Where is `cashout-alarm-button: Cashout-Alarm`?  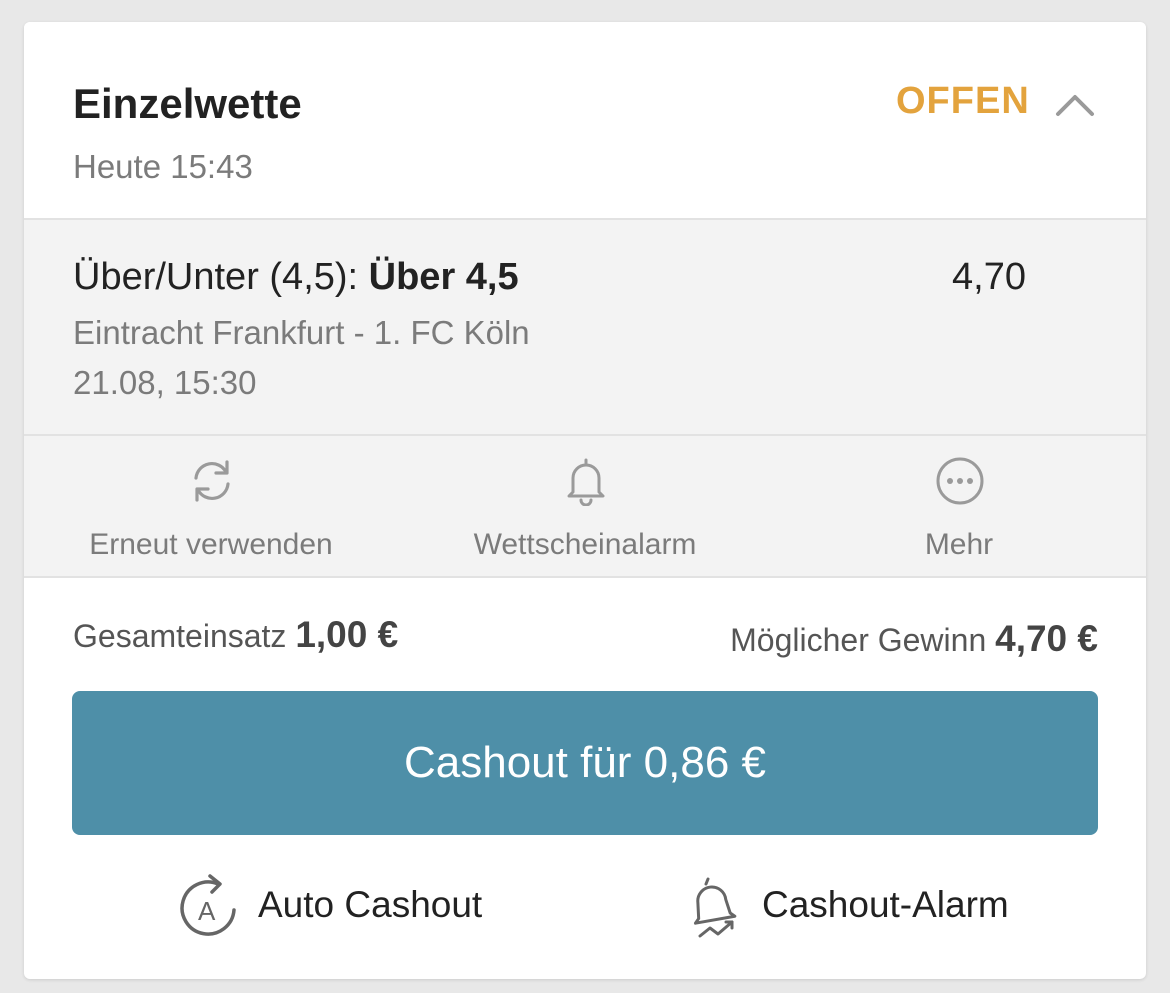 cashout-alarm-button: Cashout-Alarm is located at coordinates (851, 907).